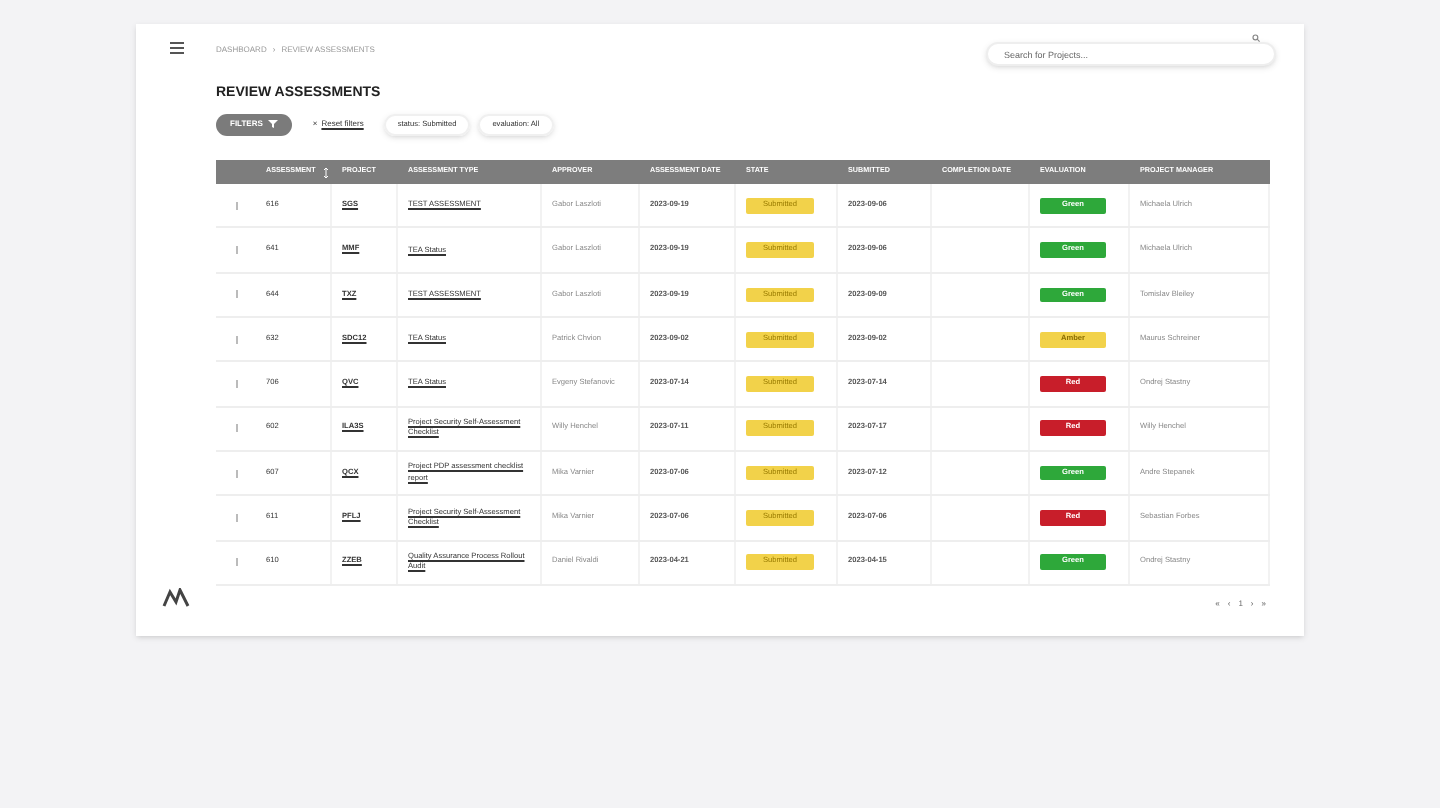 This screenshot has width=1440, height=808. What do you see at coordinates (273, 124) in the screenshot?
I see `funnel-icon` at bounding box center [273, 124].